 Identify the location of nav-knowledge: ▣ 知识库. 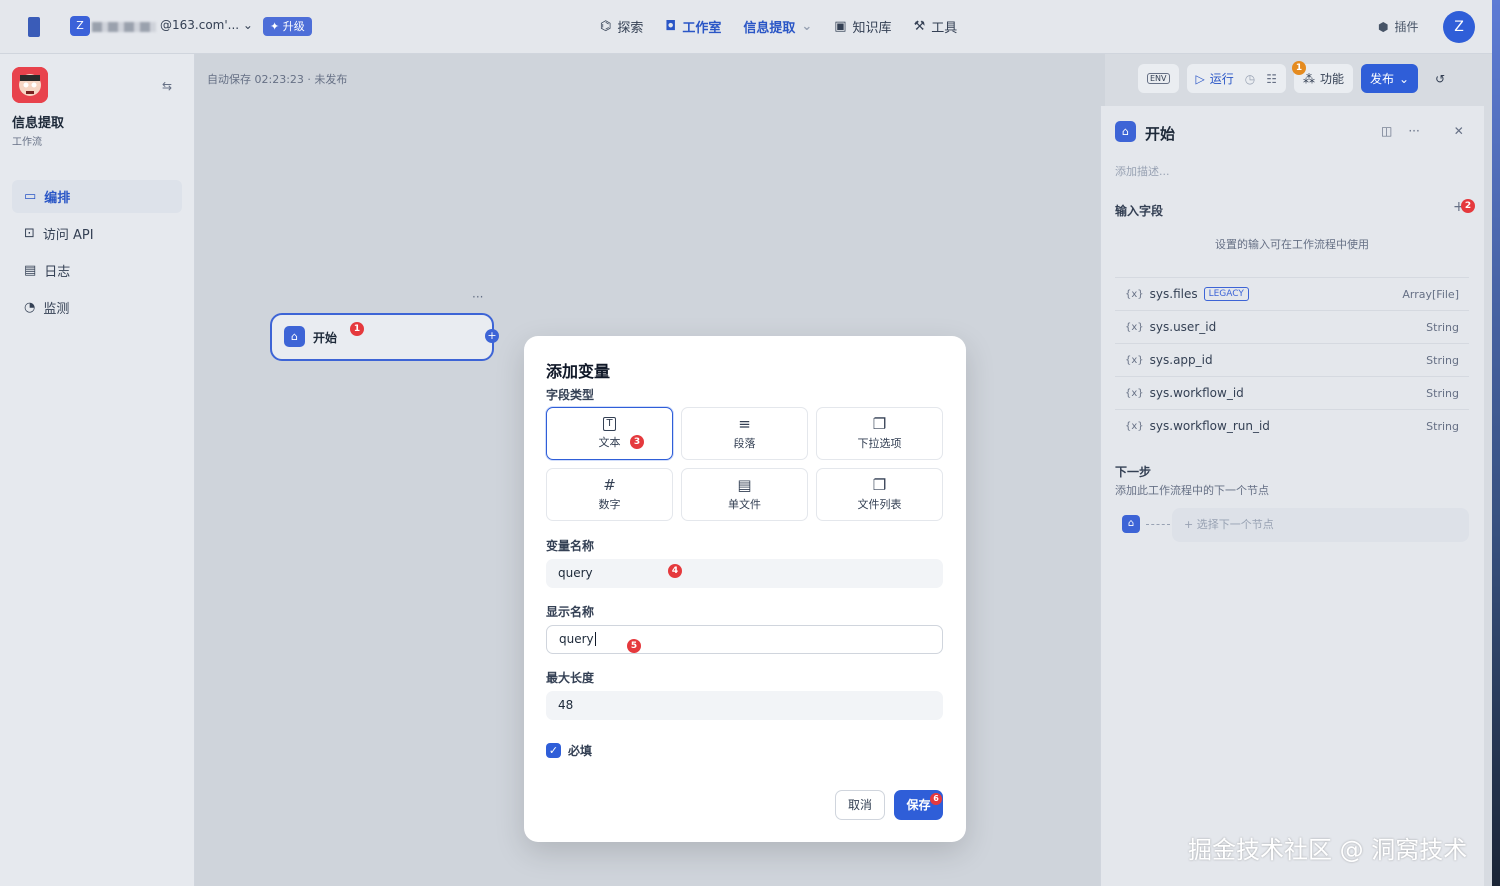
(862, 26).